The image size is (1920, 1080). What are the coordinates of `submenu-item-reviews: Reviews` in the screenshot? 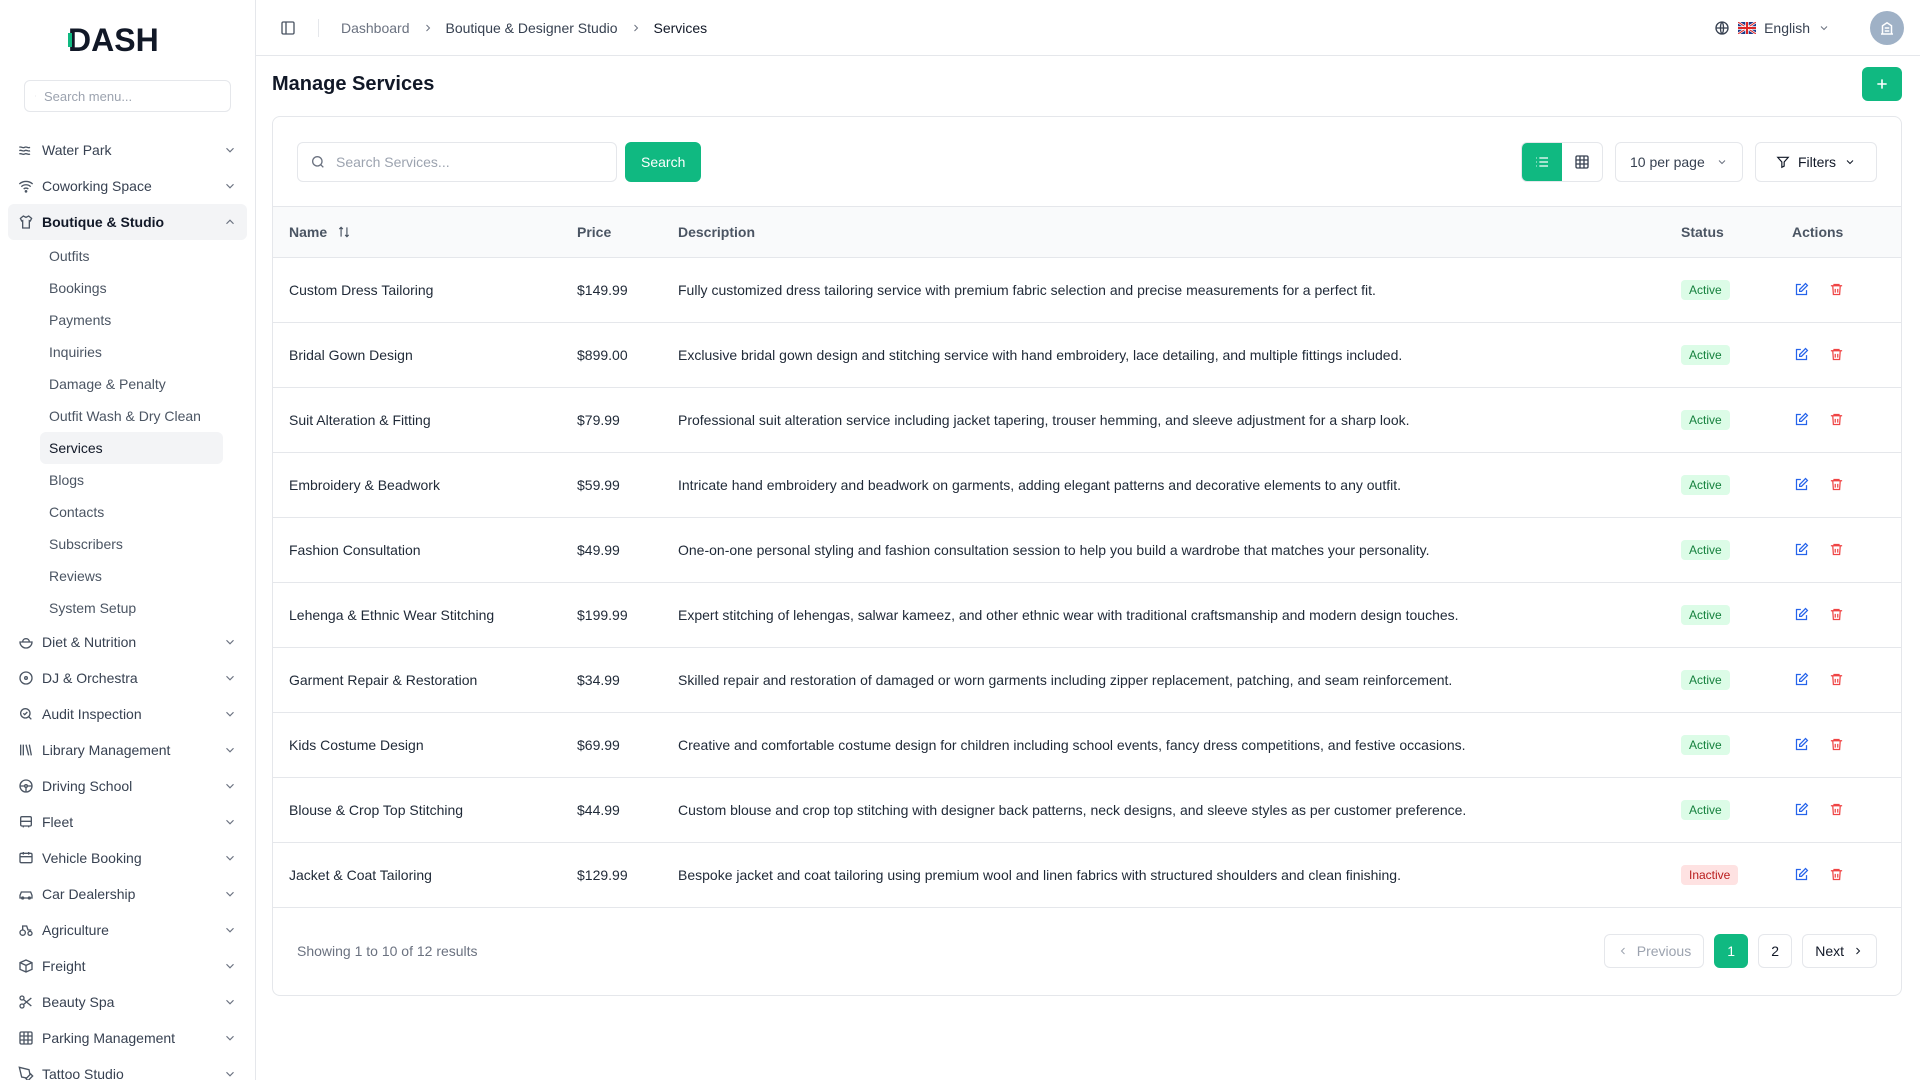 It's located at (131, 576).